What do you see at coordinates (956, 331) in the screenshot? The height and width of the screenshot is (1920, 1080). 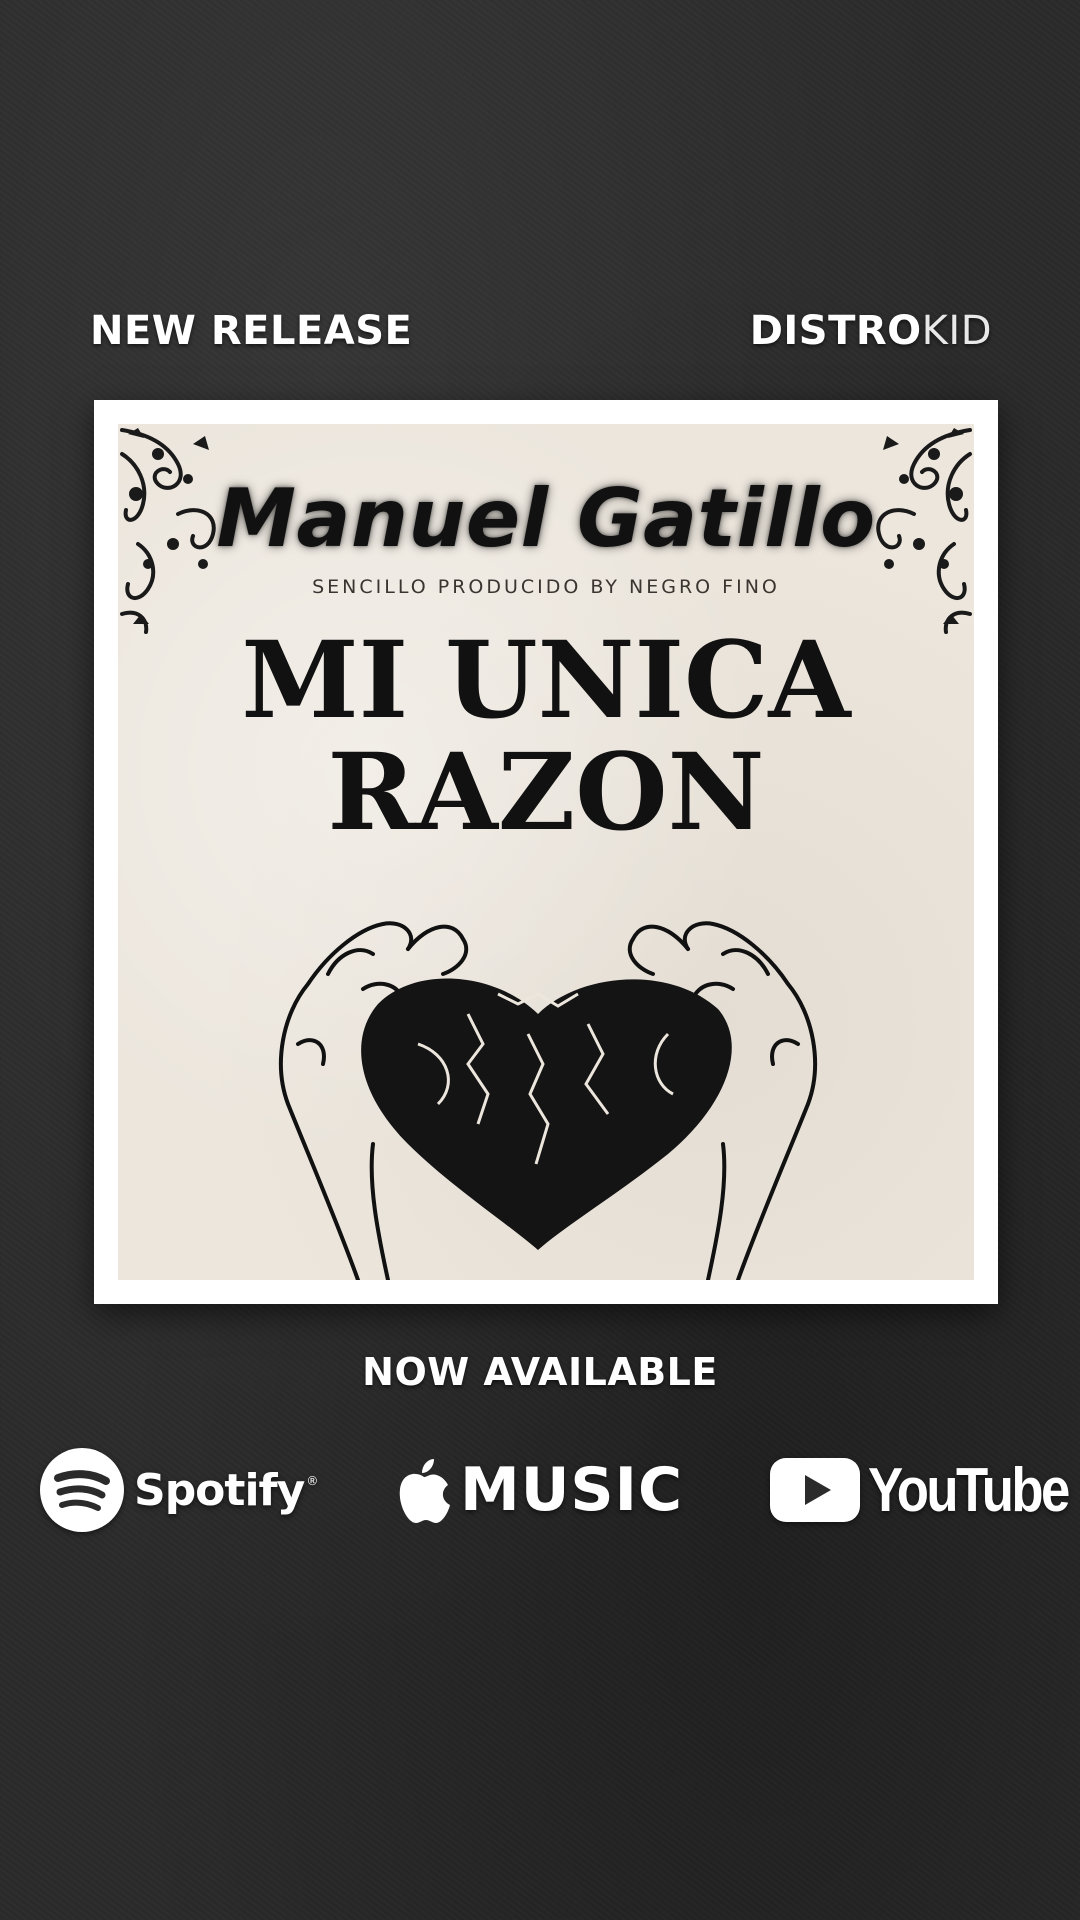 I see `distrokid-logo-light: KID` at bounding box center [956, 331].